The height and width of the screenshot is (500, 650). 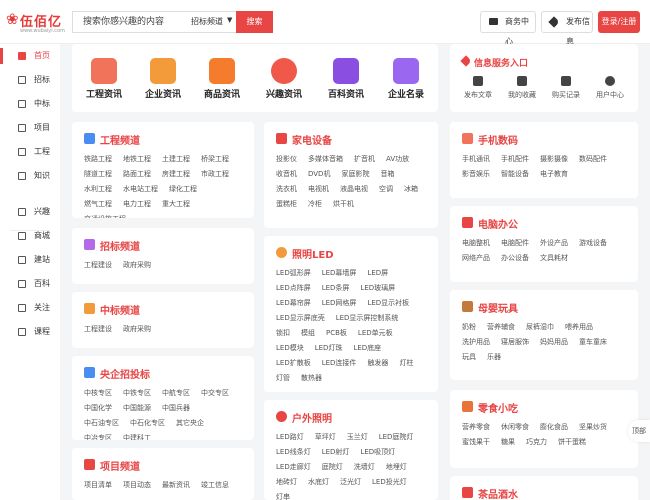 What do you see at coordinates (120, 309) in the screenshot?
I see `card-title: 中标频道` at bounding box center [120, 309].